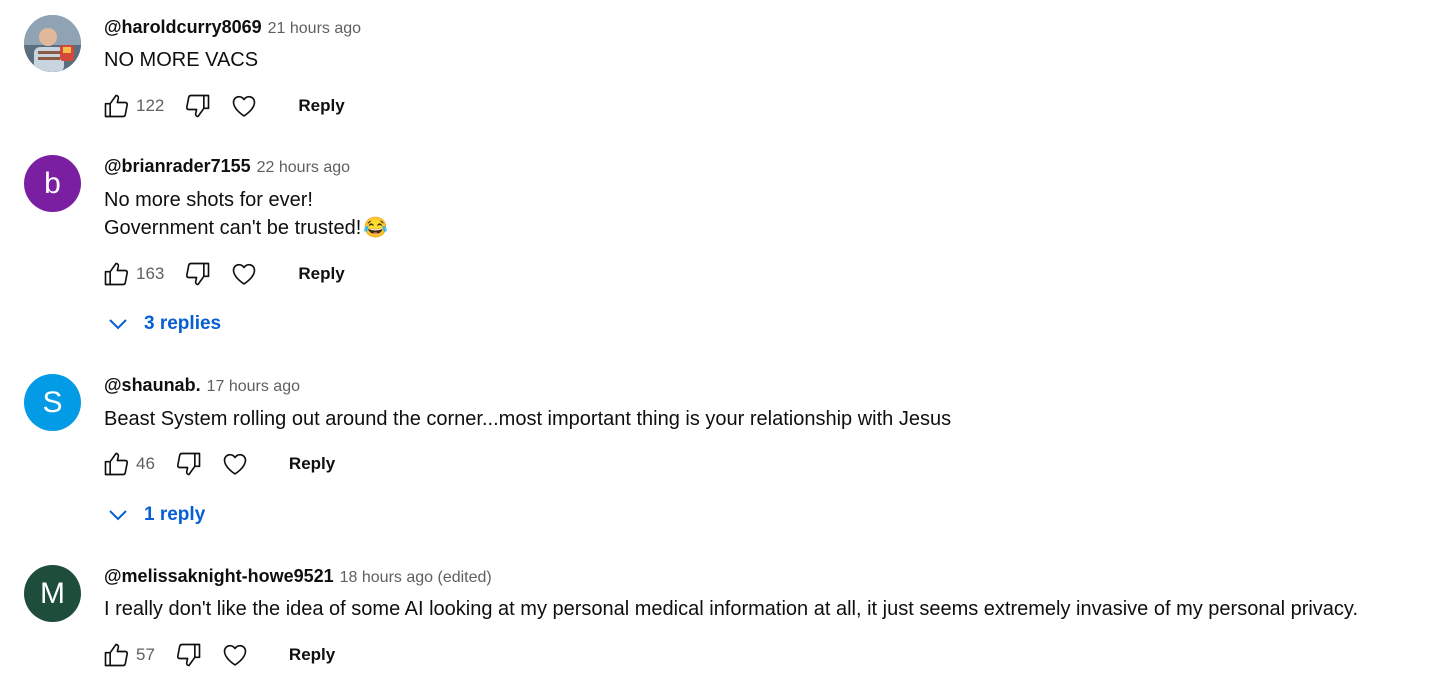 The height and width of the screenshot is (685, 1456). What do you see at coordinates (217, 464) in the screenshot?
I see `comment-toolbar: 46 Reply` at bounding box center [217, 464].